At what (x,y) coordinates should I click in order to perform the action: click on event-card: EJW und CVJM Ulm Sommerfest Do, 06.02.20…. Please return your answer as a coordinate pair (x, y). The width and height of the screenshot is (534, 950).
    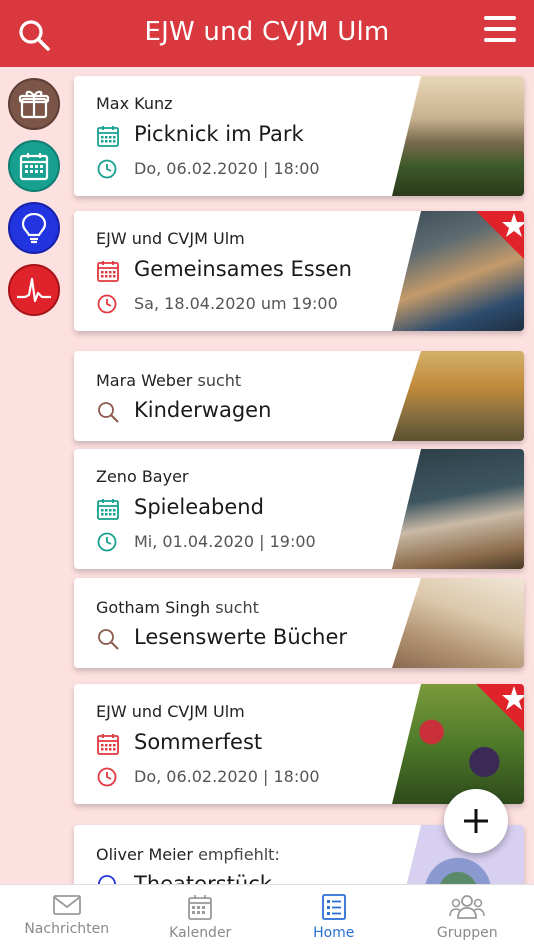
    Looking at the image, I should click on (299, 744).